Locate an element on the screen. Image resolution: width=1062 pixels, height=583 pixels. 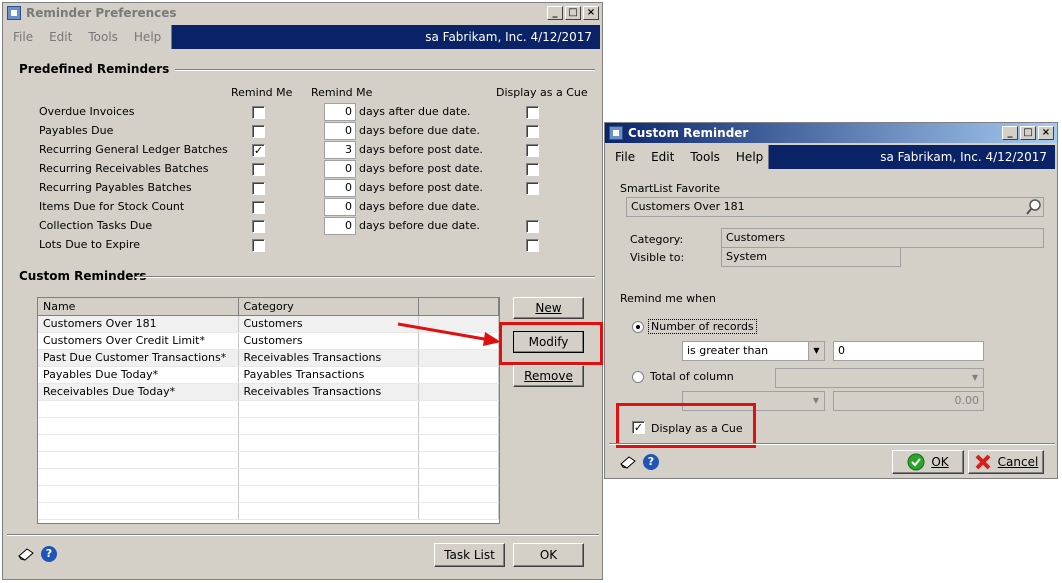
cell-name: Past Due Customer Transactions* is located at coordinates (138, 358).